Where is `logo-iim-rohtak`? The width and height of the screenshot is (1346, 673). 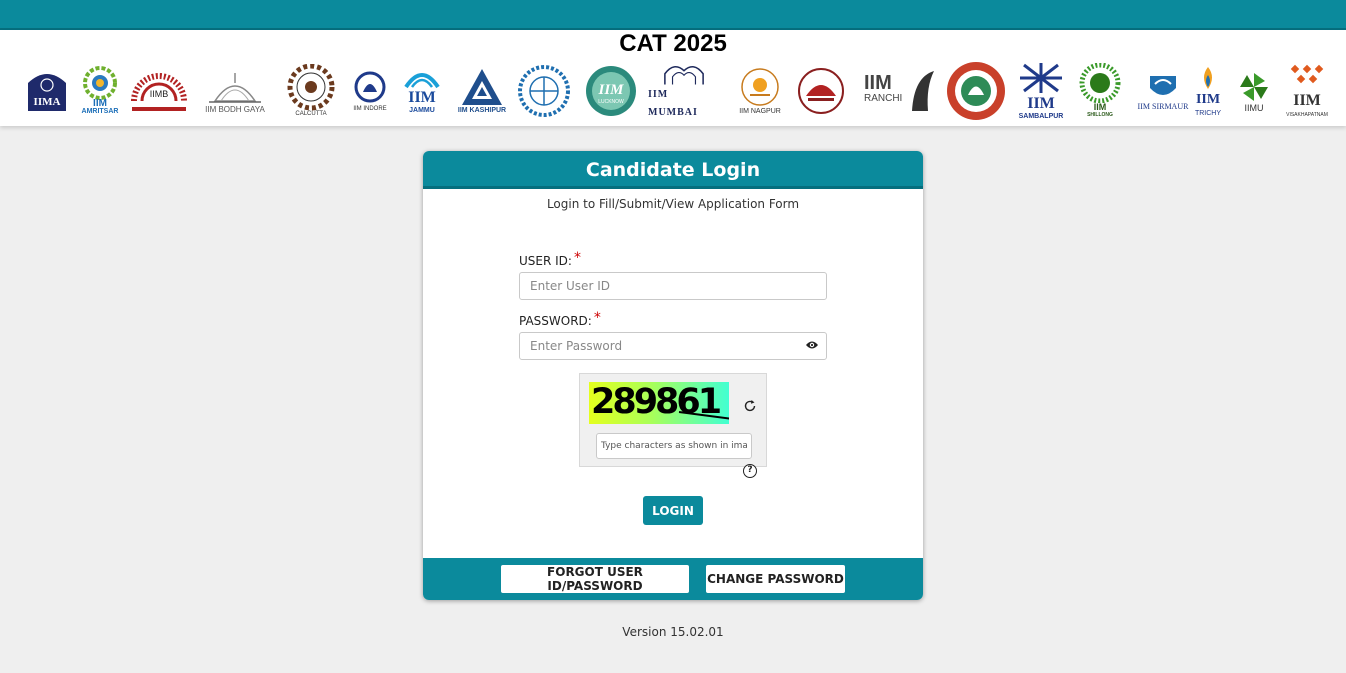
logo-iim-rohtak is located at coordinates (976, 91).